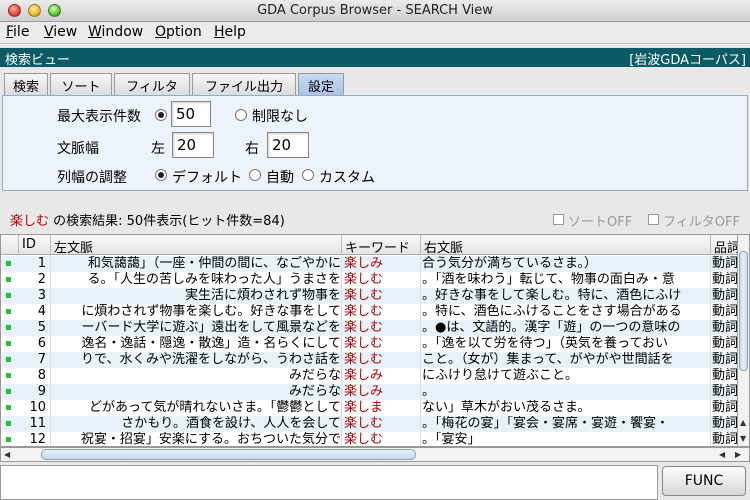 This screenshot has width=750, height=500. What do you see at coordinates (196, 264) in the screenshot?
I see `cell-left-context: 和気藹藹」（一座・仲間の間に、なごやかに` at bounding box center [196, 264].